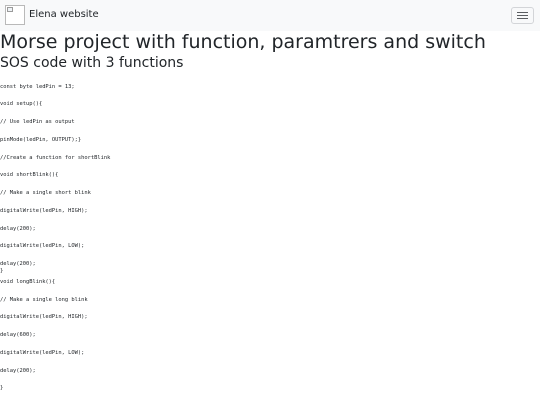  What do you see at coordinates (28, 282) in the screenshot?
I see `code-line: void longBlink(){` at bounding box center [28, 282].